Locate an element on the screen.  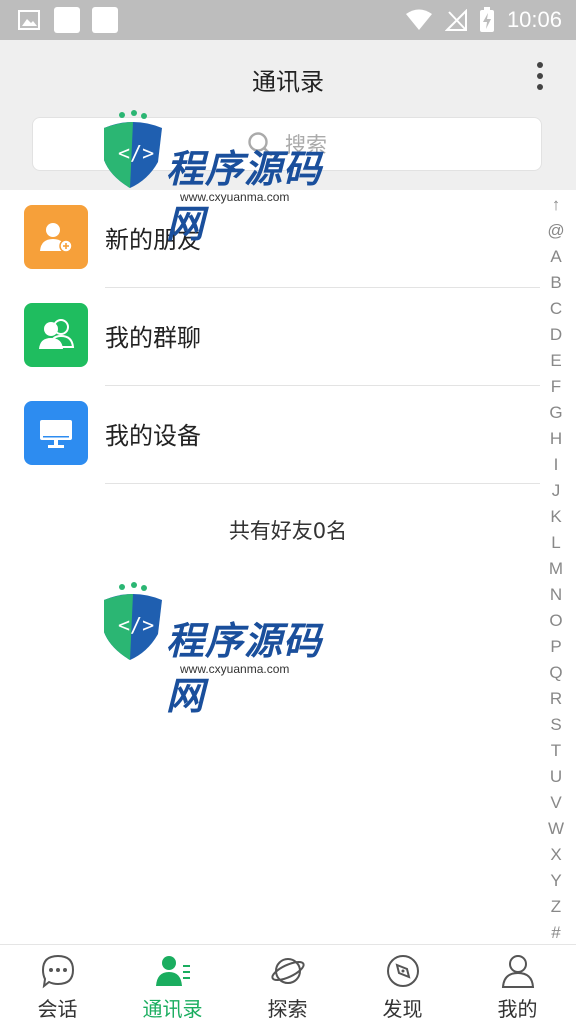
index-letter: V is located at coordinates (556, 803).